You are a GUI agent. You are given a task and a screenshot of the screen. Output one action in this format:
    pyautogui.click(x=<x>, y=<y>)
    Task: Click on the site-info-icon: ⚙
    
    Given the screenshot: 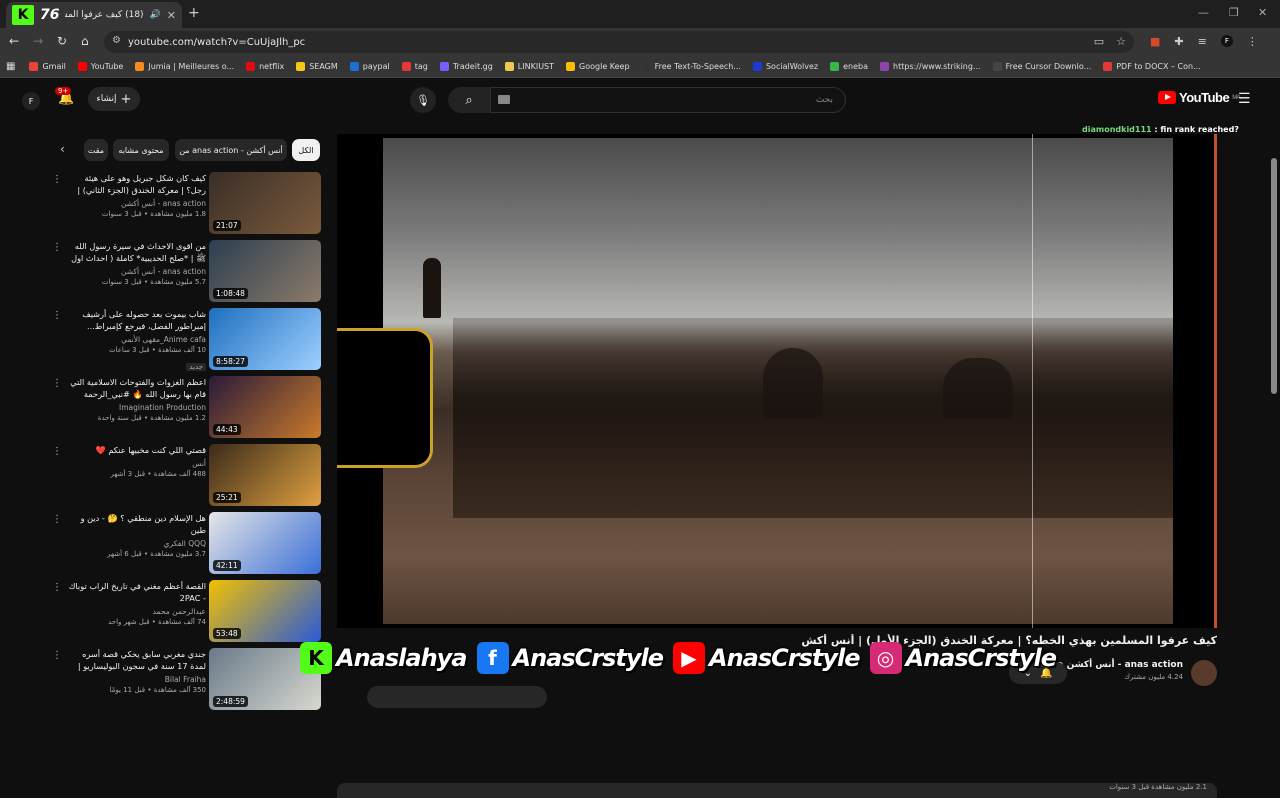 What is the action you would take?
    pyautogui.click(x=116, y=40)
    